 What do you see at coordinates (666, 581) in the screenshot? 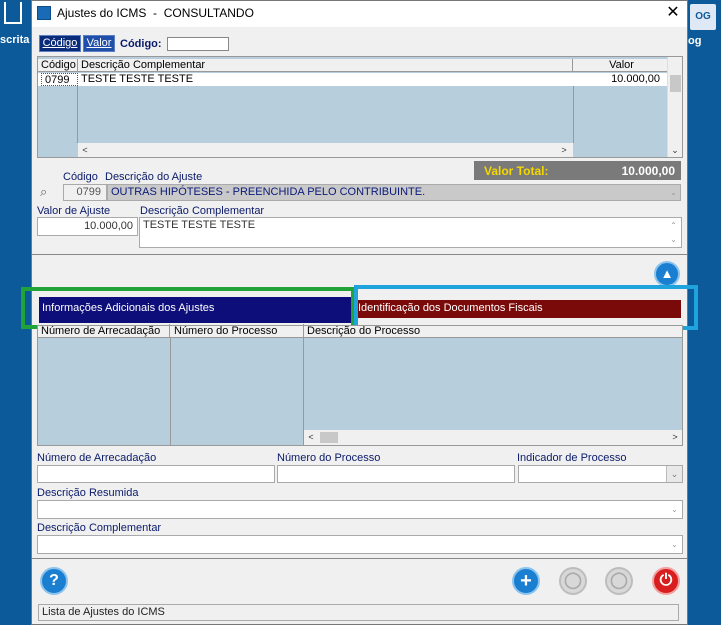
I see `exit-button: ⏻` at bounding box center [666, 581].